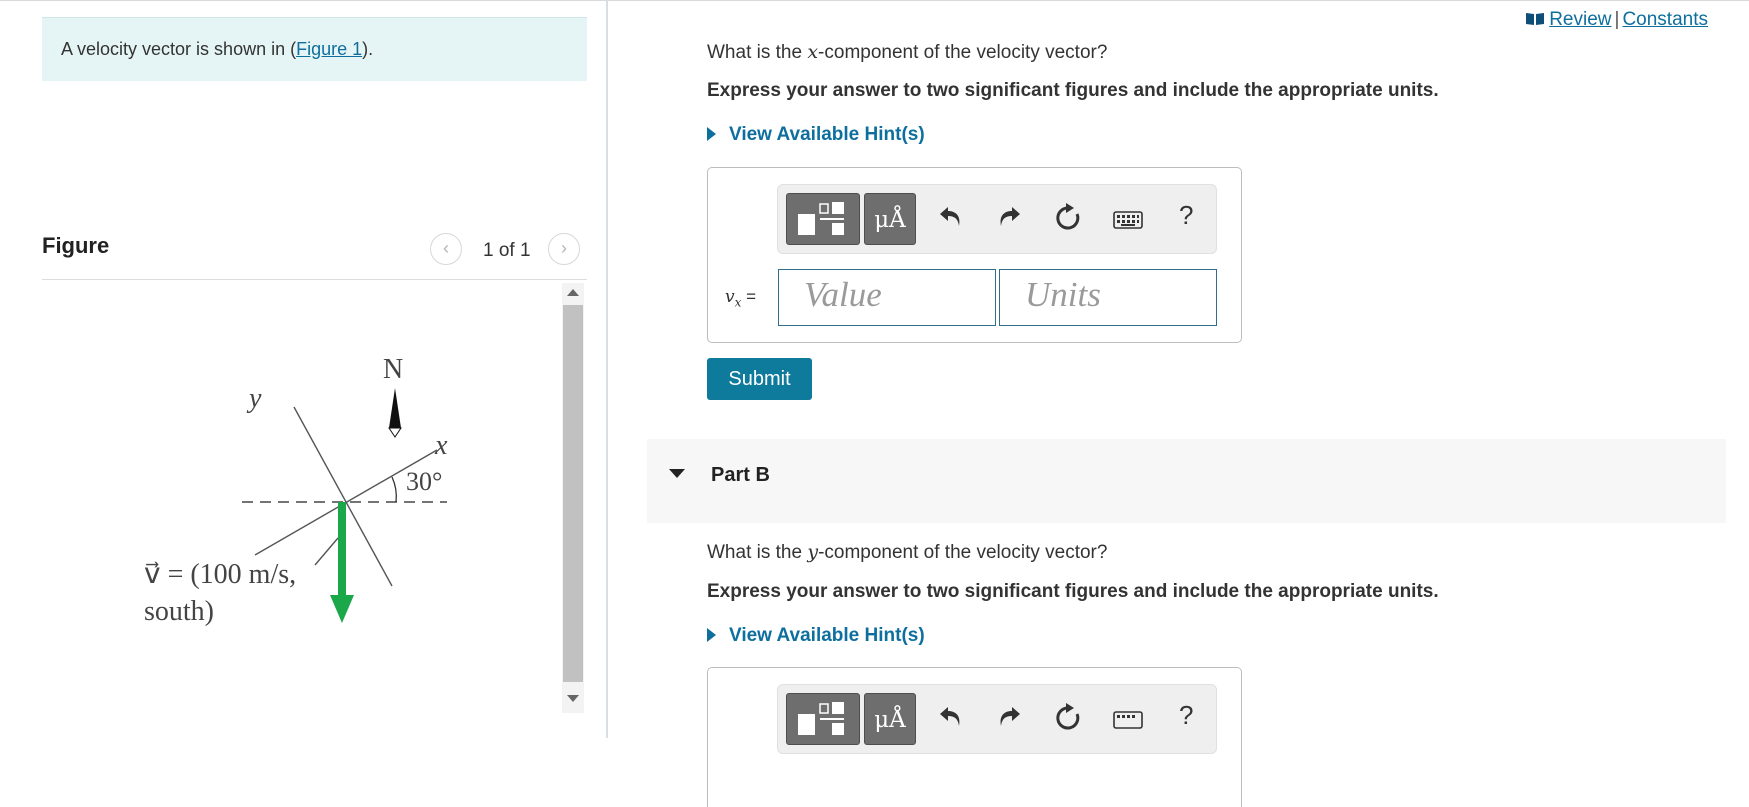 This screenshot has height=807, width=1749. I want to click on part-b-question-suffix: -component of the velocity vector?, so click(963, 552).